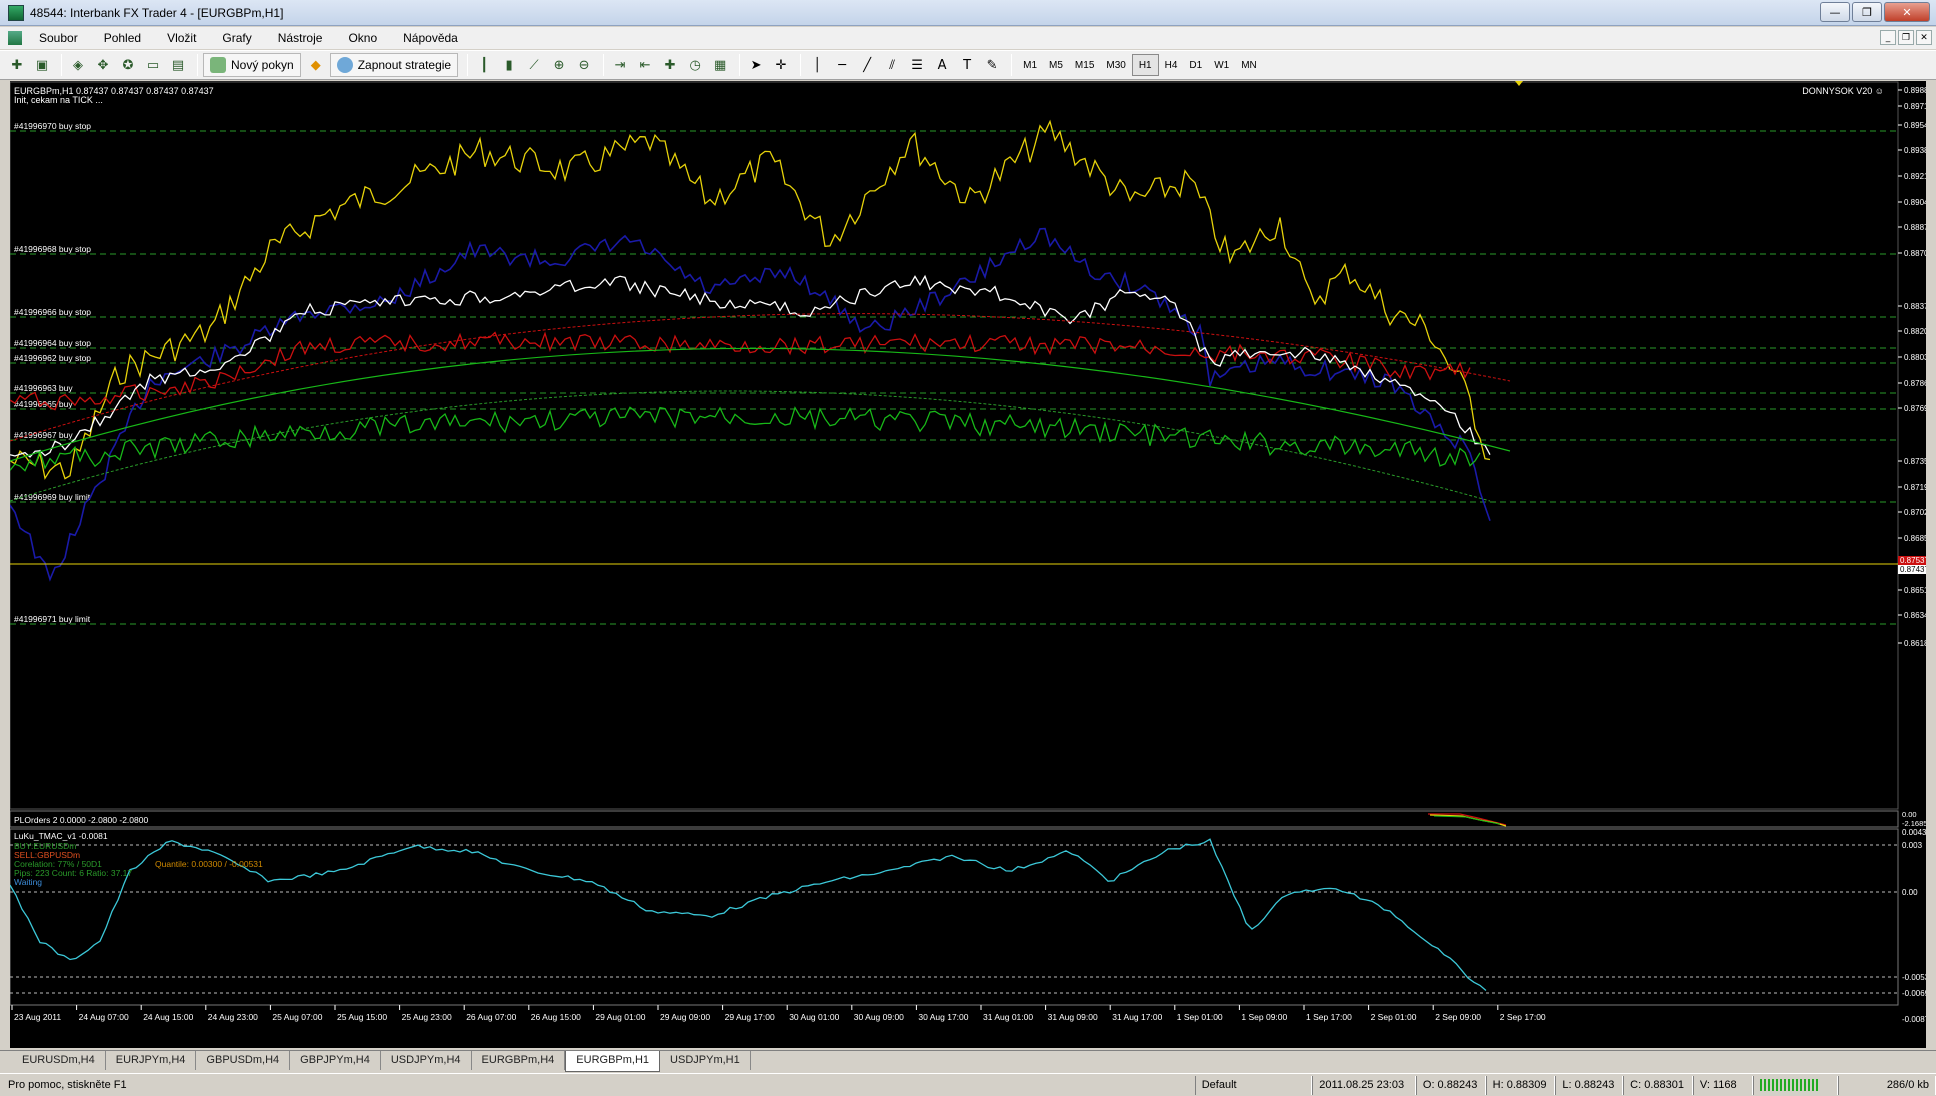  I want to click on strategy-toggle-button: Zapnout strategie, so click(394, 65).